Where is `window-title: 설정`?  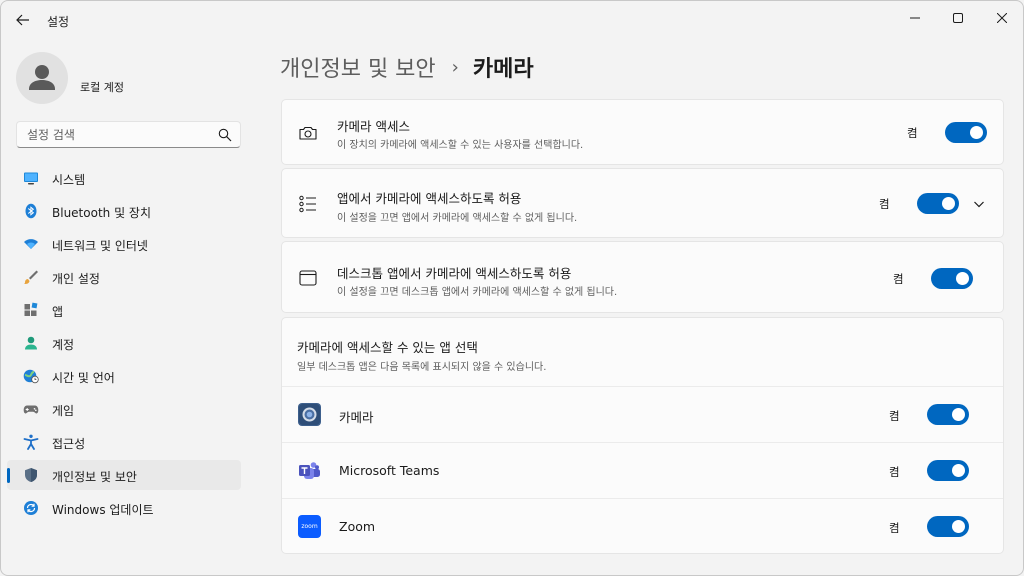 window-title: 설정 is located at coordinates (58, 22).